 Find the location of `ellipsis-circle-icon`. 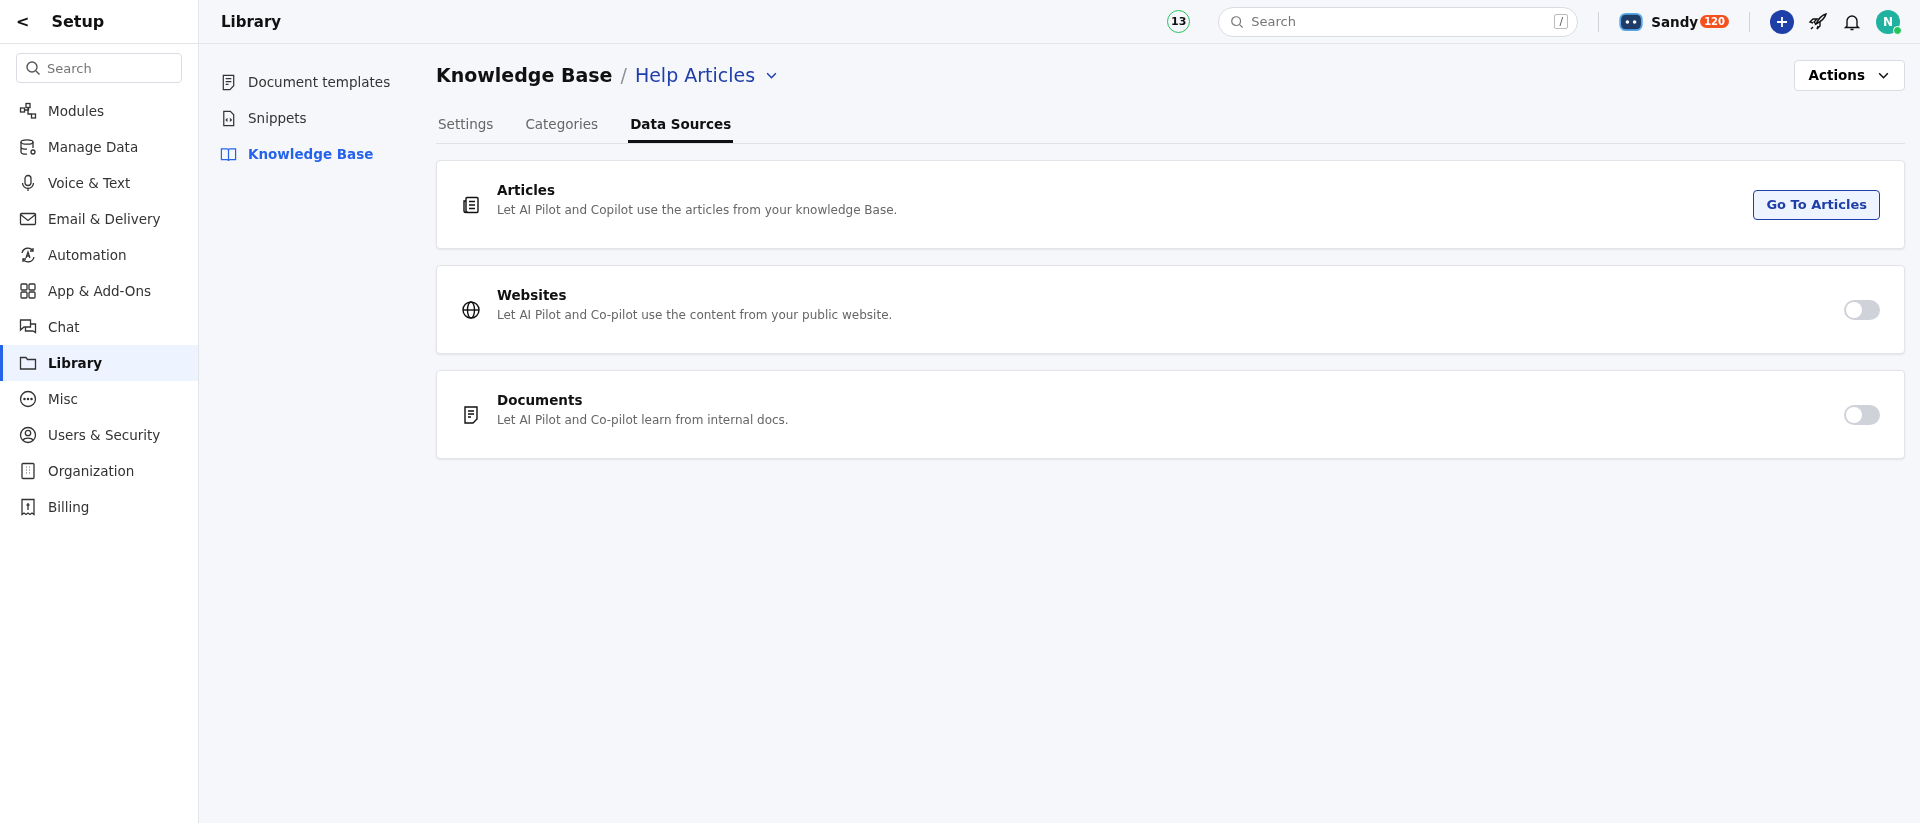

ellipsis-circle-icon is located at coordinates (28, 399).